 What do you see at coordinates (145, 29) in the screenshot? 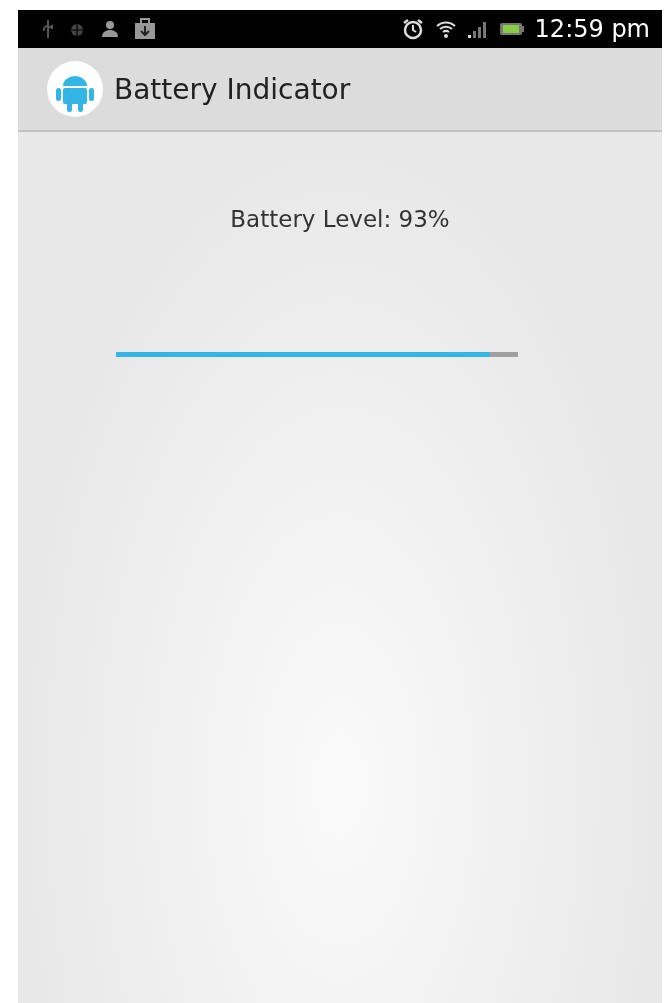
I see `download-icon` at bounding box center [145, 29].